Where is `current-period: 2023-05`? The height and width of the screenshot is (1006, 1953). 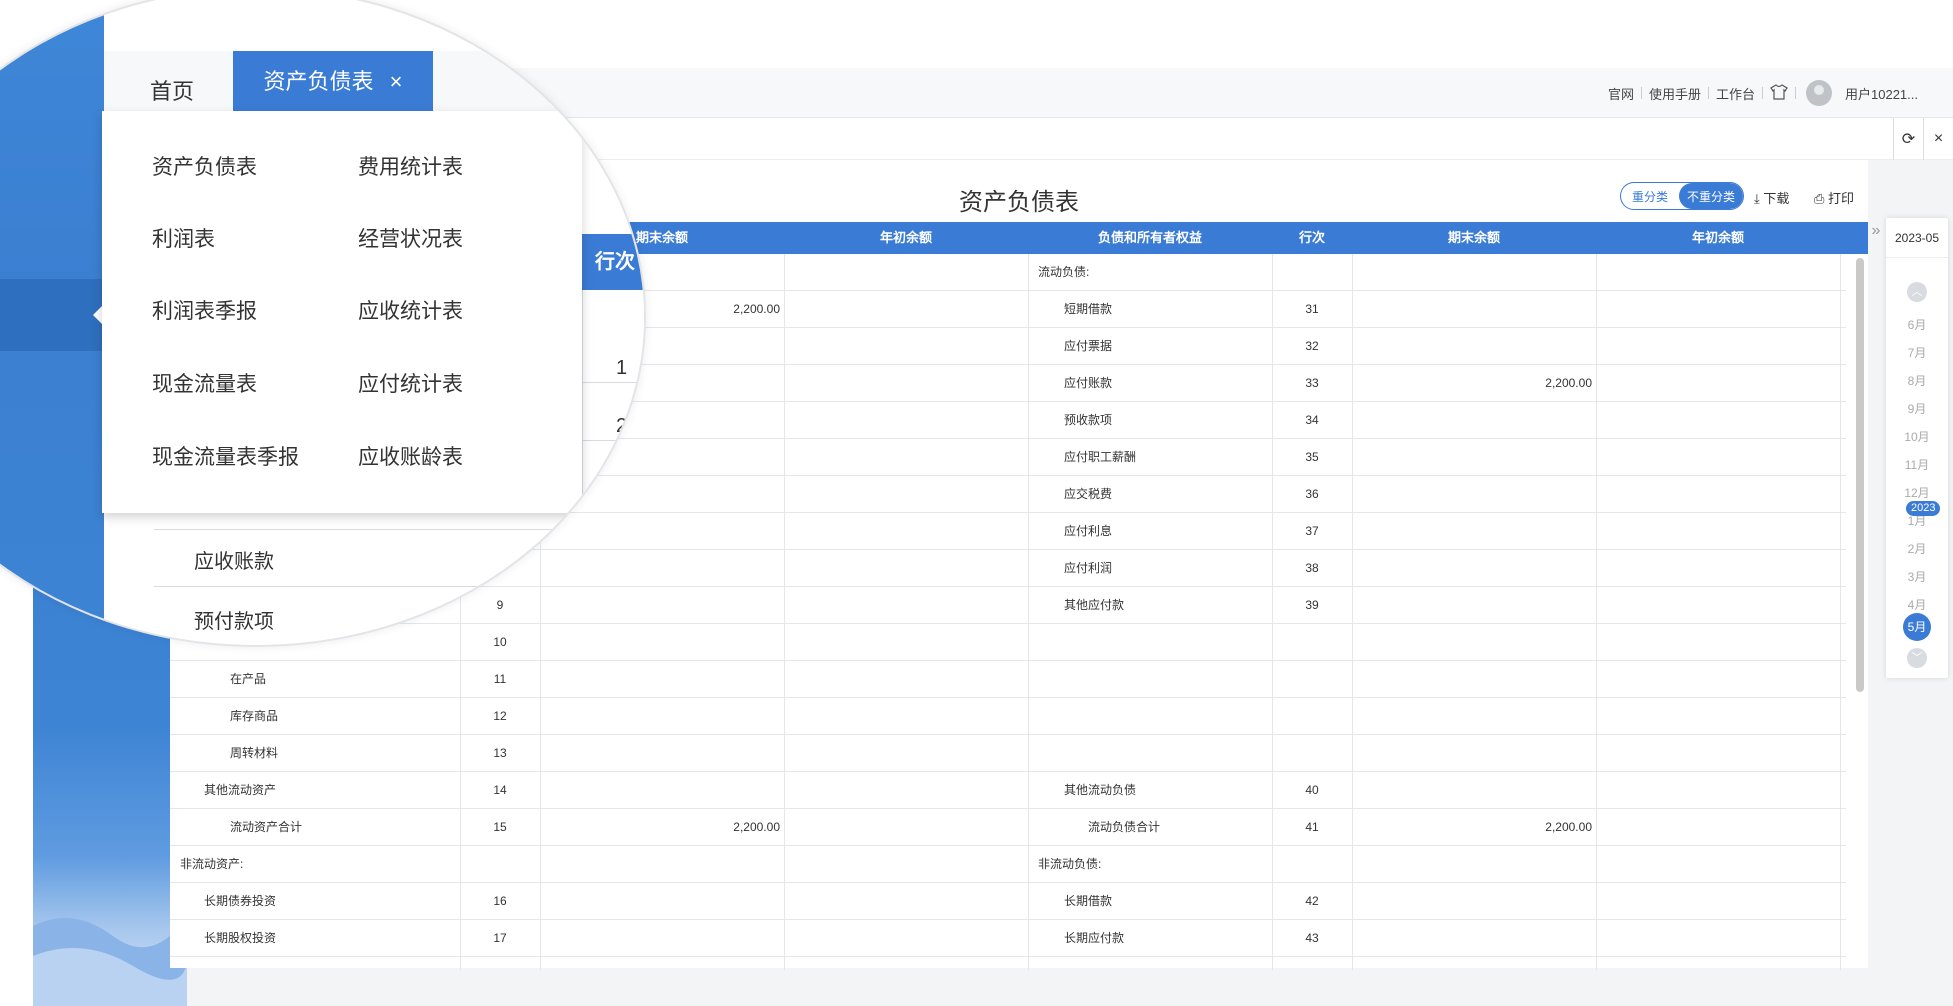 current-period: 2023-05 is located at coordinates (1917, 238).